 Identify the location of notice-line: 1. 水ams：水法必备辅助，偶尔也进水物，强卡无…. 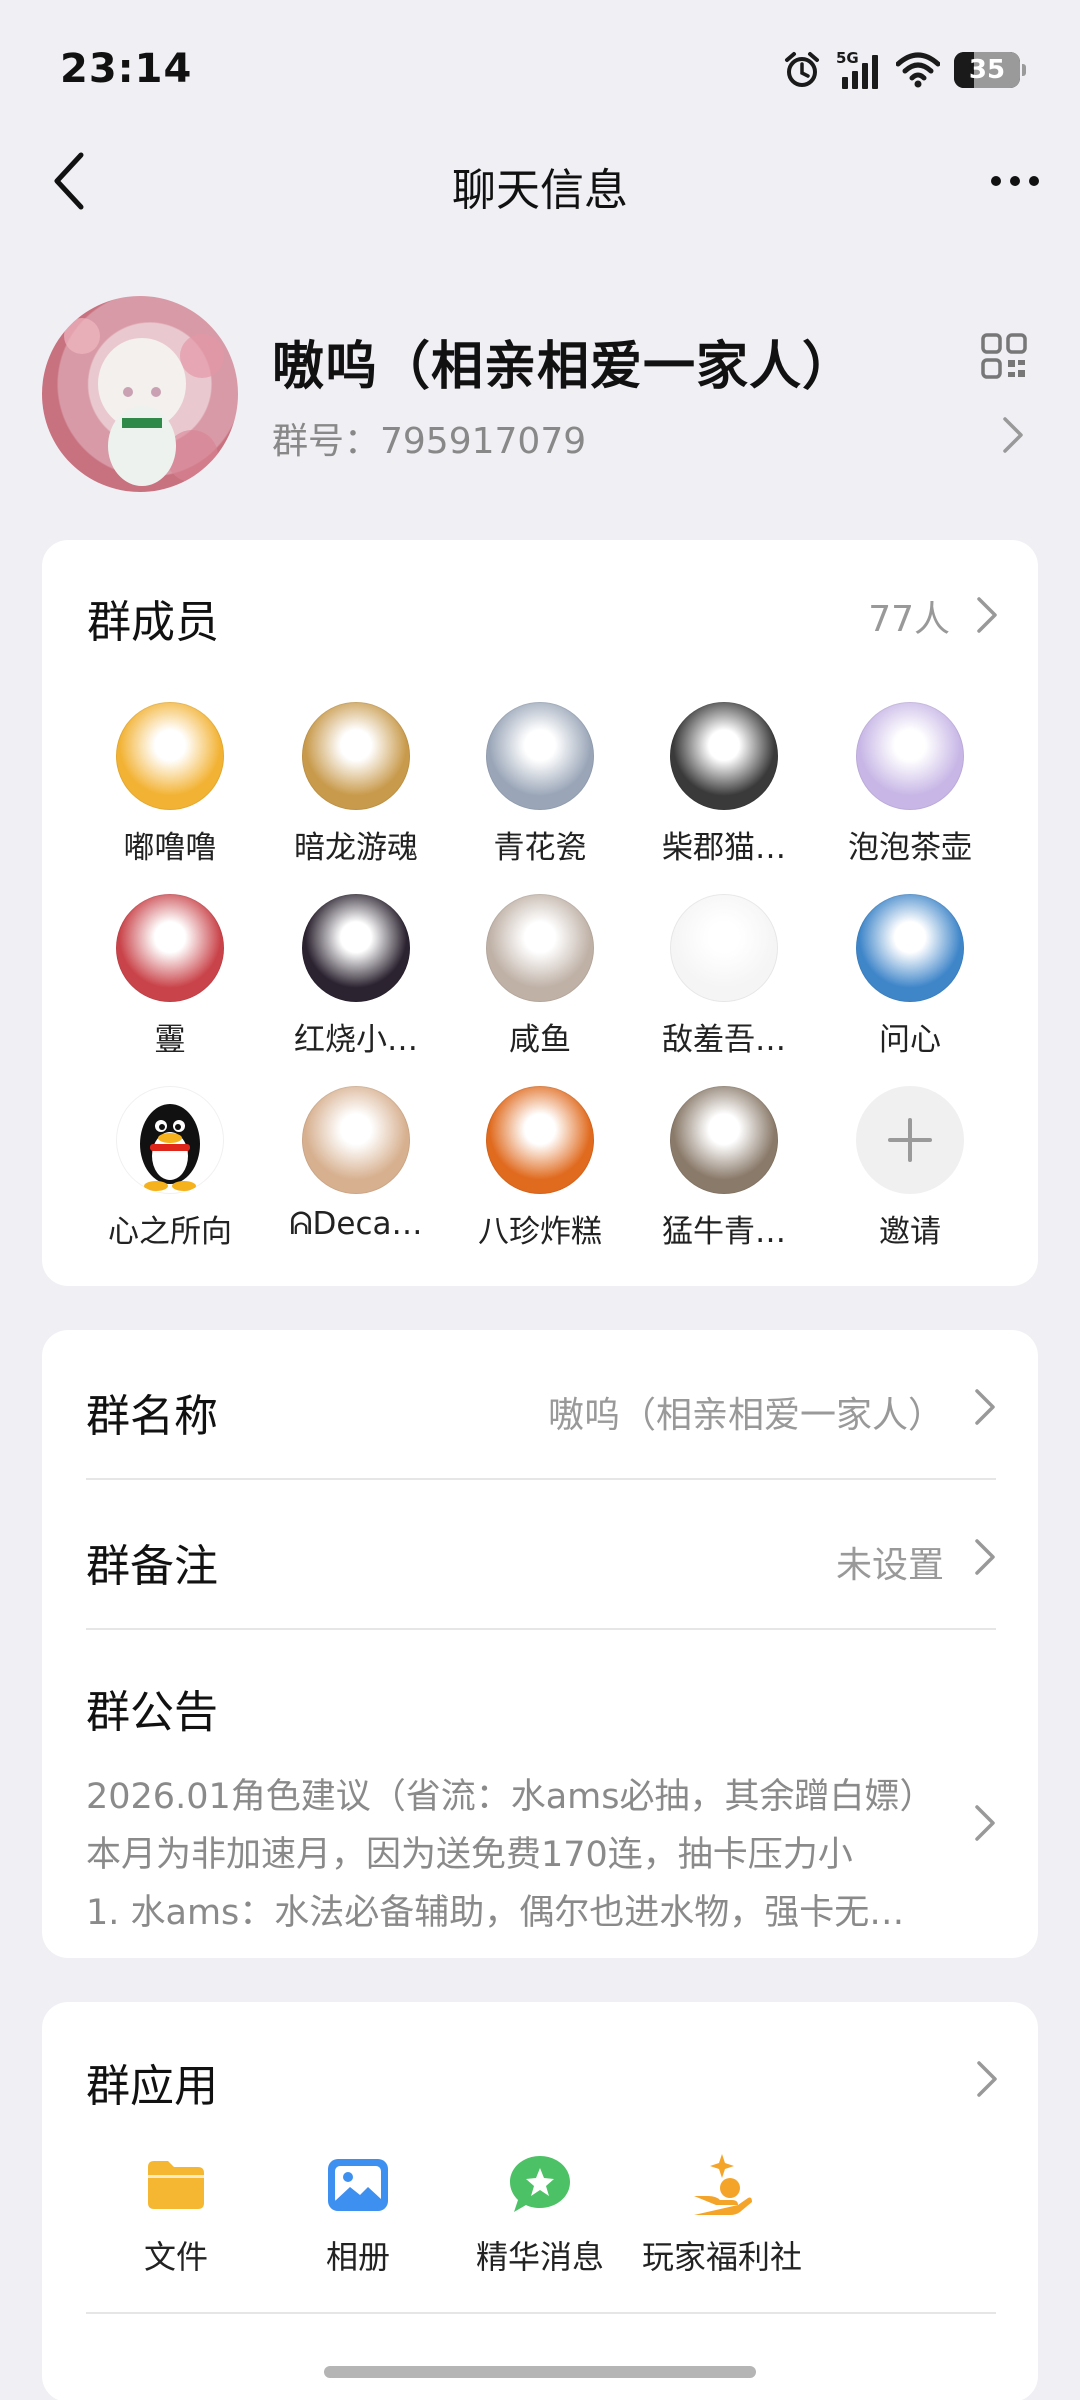
(495, 1913).